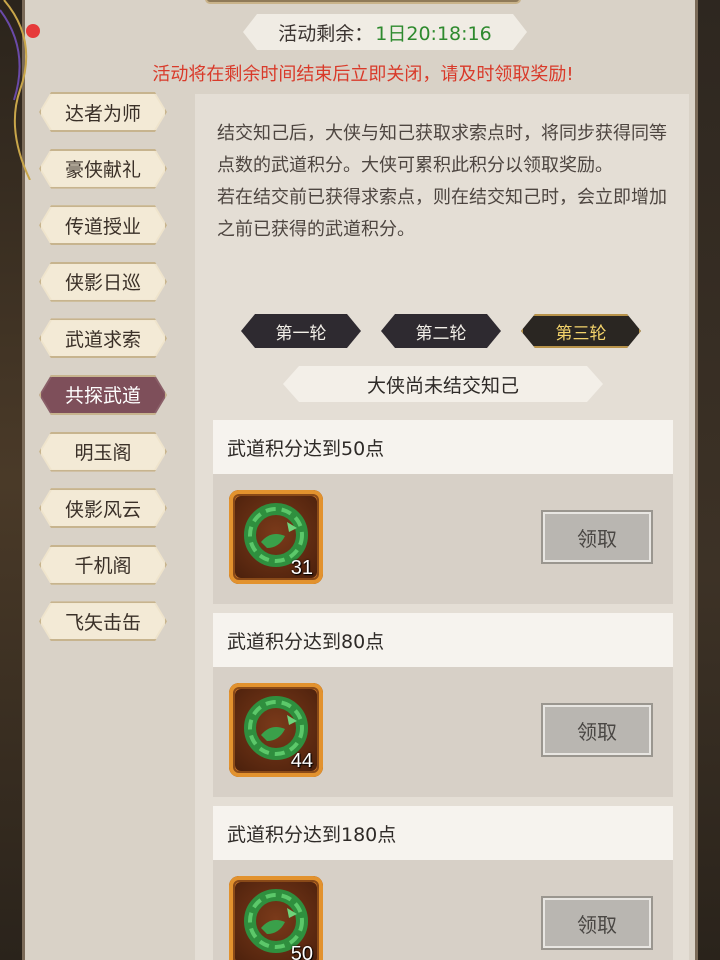 The height and width of the screenshot is (960, 720). I want to click on reward-item-slot: 50, so click(276, 918).